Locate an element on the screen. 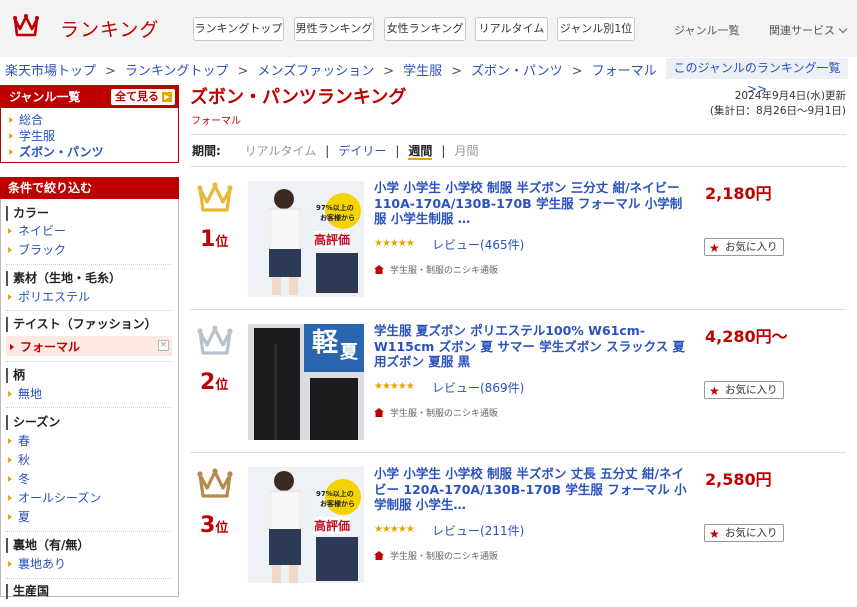 The image size is (857, 607). tab-realtime: リアルタイム is located at coordinates (281, 151).